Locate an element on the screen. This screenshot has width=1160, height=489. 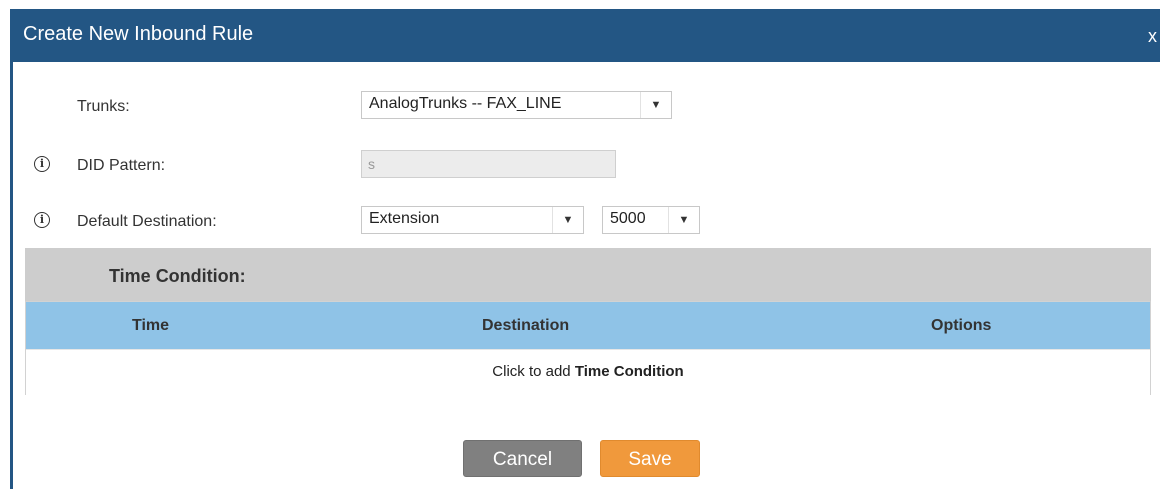
add-text-bold: Time Condition is located at coordinates (629, 371).